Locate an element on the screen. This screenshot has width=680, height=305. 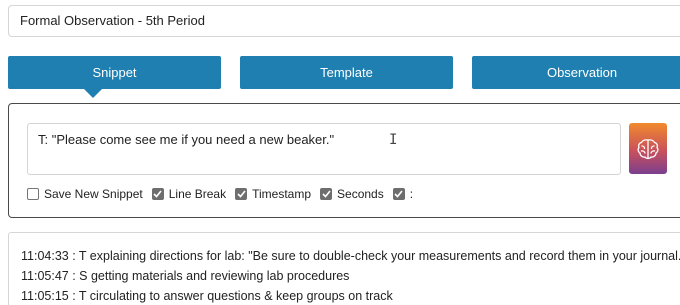
line-break-checkbox is located at coordinates (157, 194).